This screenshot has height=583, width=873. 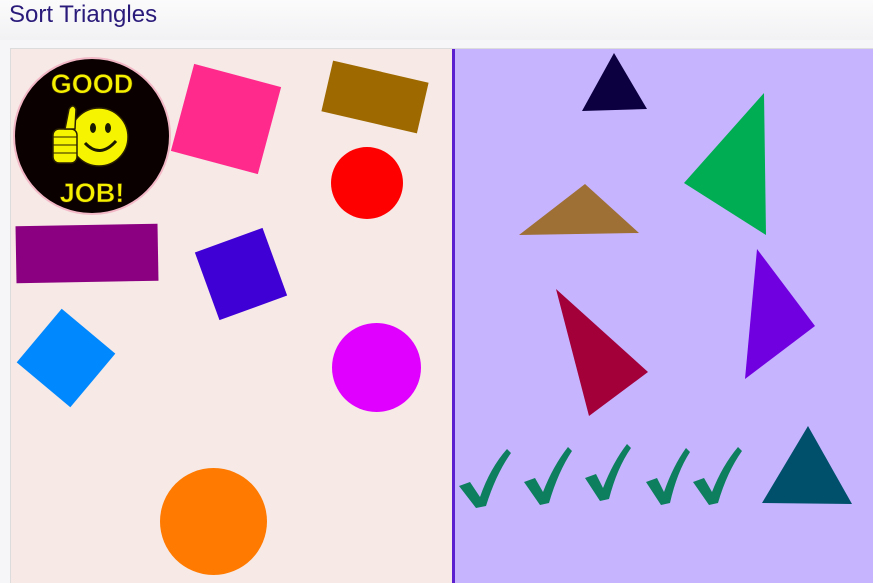 What do you see at coordinates (436, 20) in the screenshot?
I see `title-bar: Sort Triangles` at bounding box center [436, 20].